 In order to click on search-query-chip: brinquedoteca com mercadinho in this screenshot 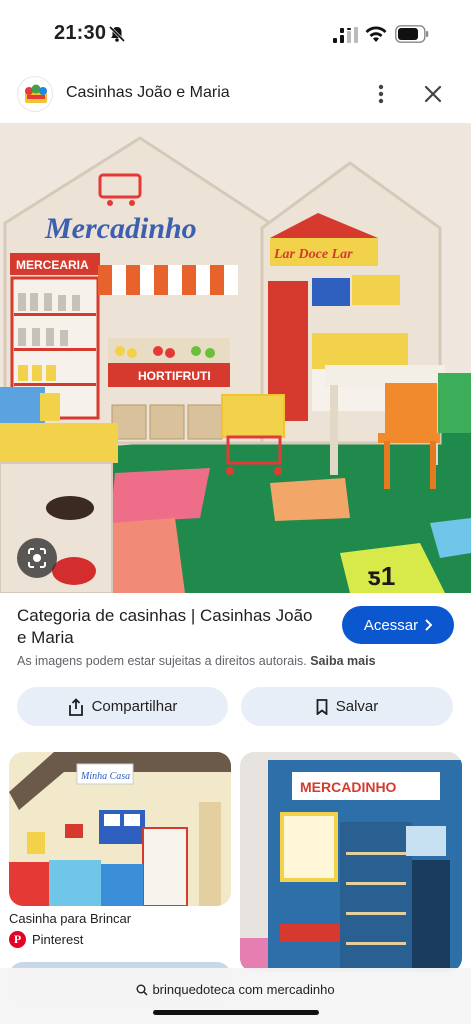, I will do `click(235, 989)`.